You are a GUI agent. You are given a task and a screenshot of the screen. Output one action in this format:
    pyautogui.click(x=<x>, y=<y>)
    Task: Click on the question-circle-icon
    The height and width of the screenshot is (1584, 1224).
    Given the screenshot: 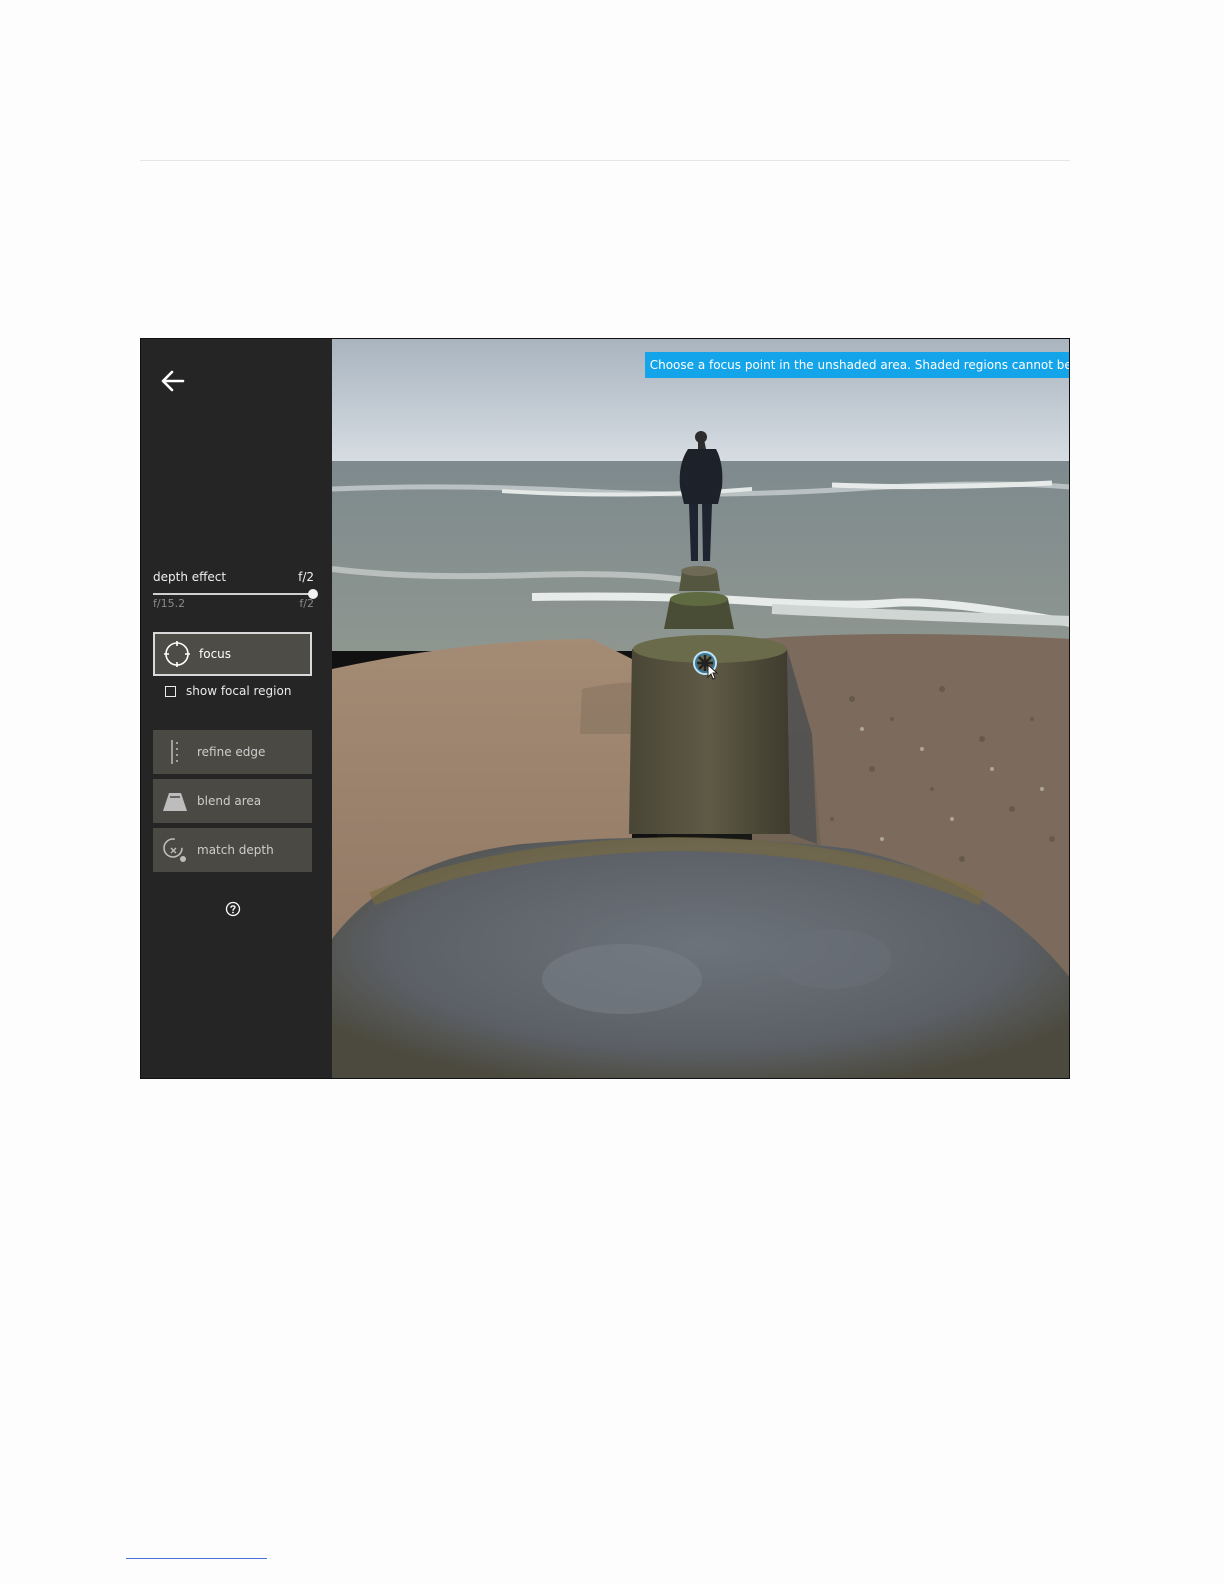 What is the action you would take?
    pyautogui.click(x=233, y=909)
    